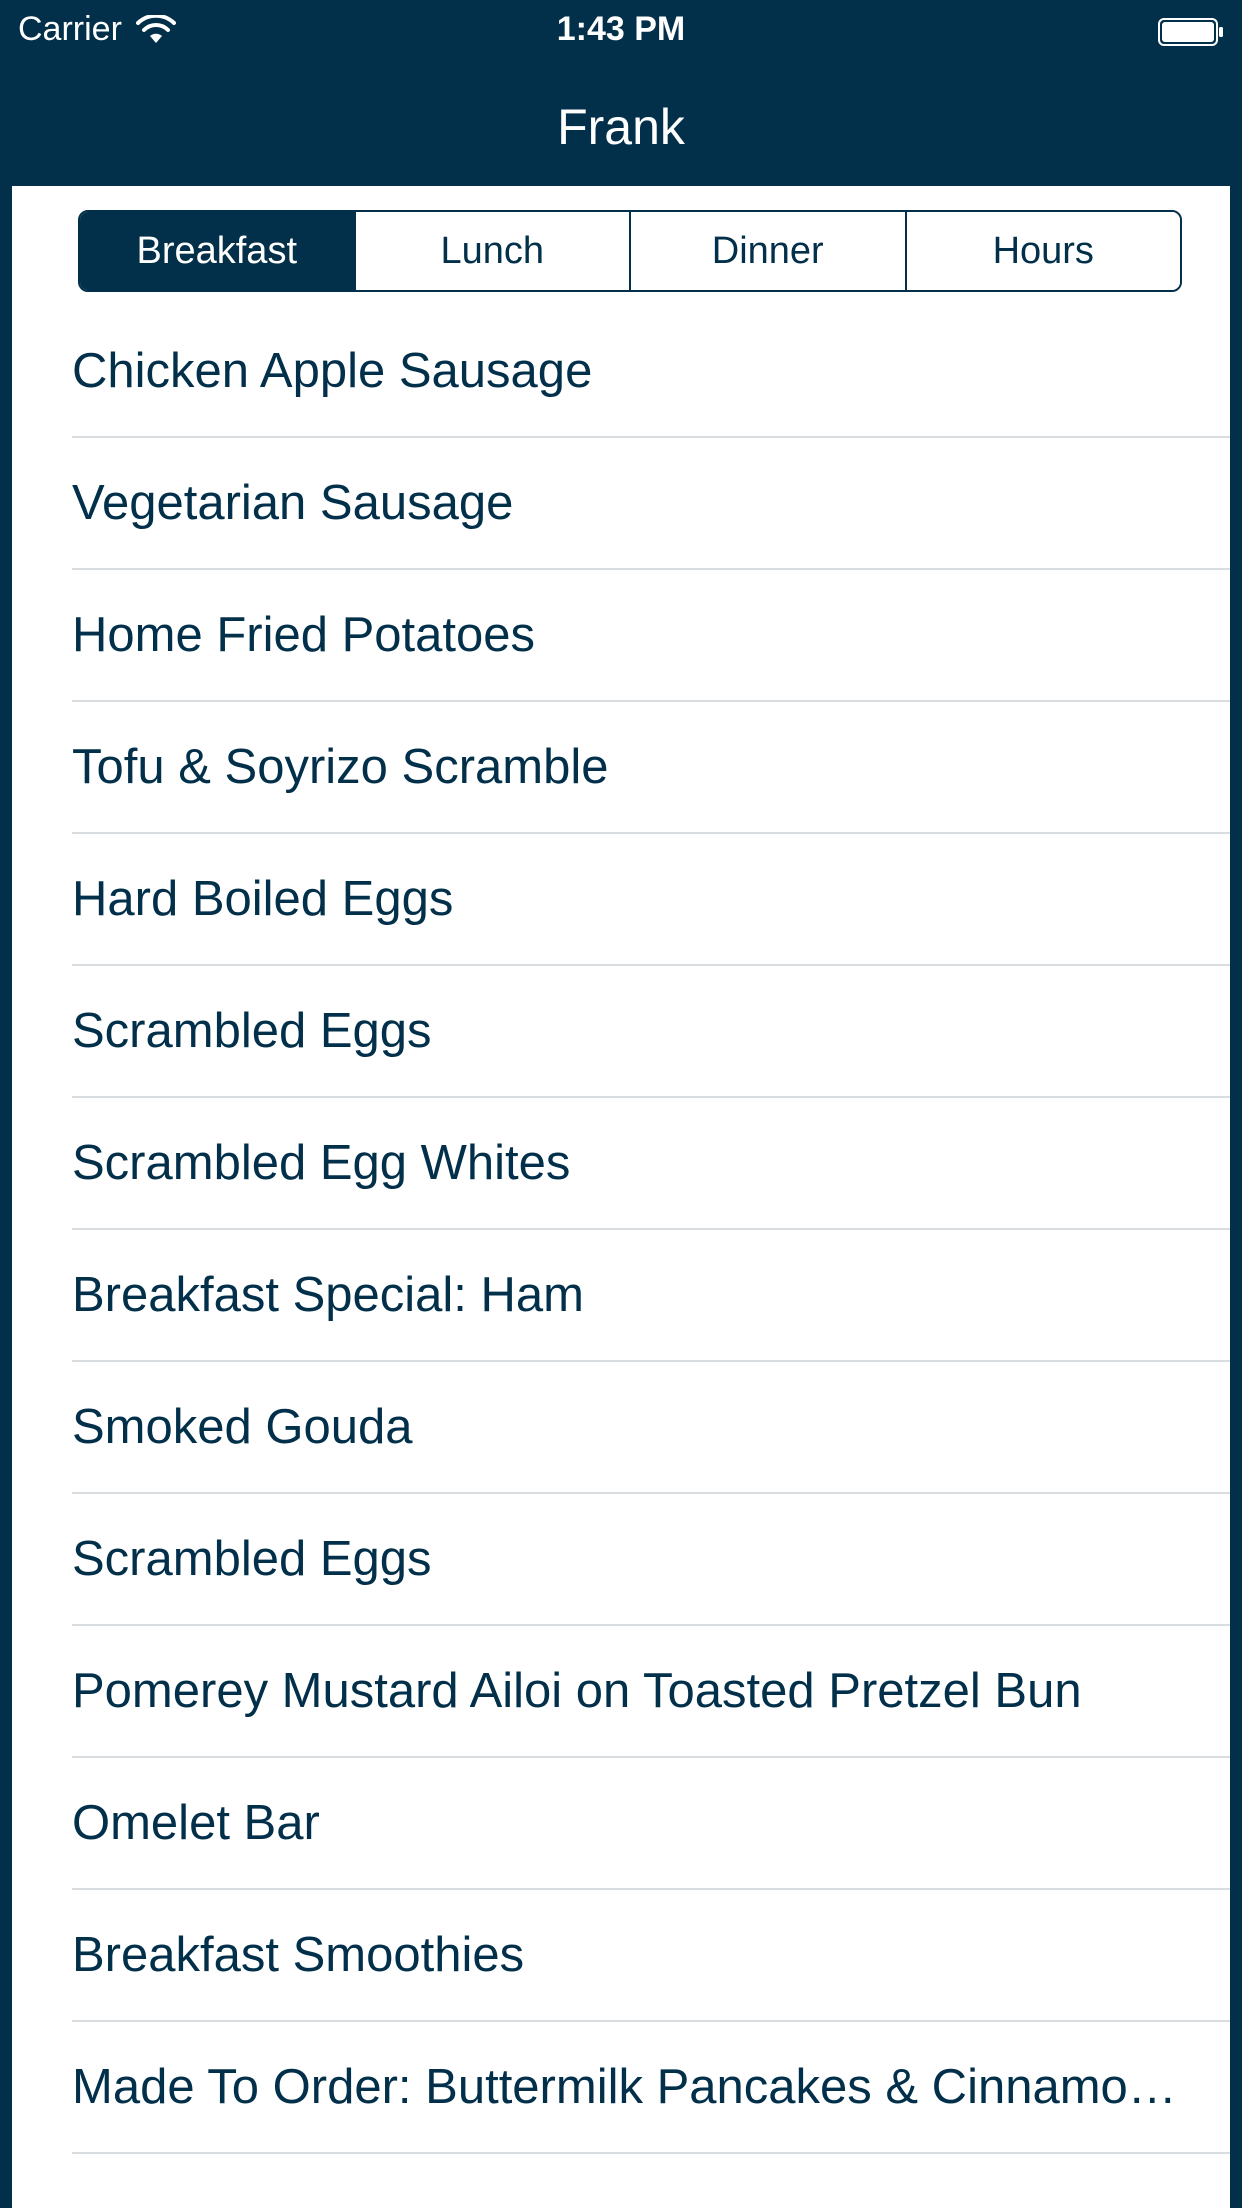  I want to click on menu-item-label: Smoked Gouda, so click(242, 1427).